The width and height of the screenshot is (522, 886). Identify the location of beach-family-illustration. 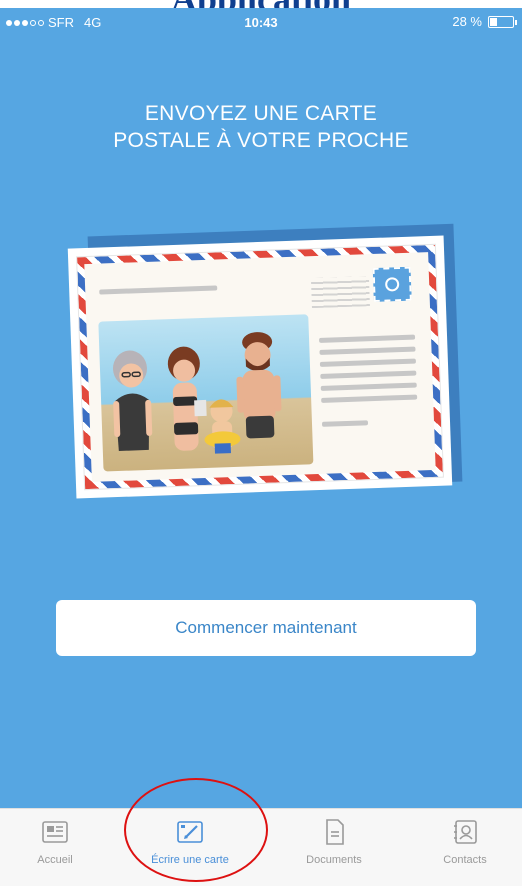
(197, 393).